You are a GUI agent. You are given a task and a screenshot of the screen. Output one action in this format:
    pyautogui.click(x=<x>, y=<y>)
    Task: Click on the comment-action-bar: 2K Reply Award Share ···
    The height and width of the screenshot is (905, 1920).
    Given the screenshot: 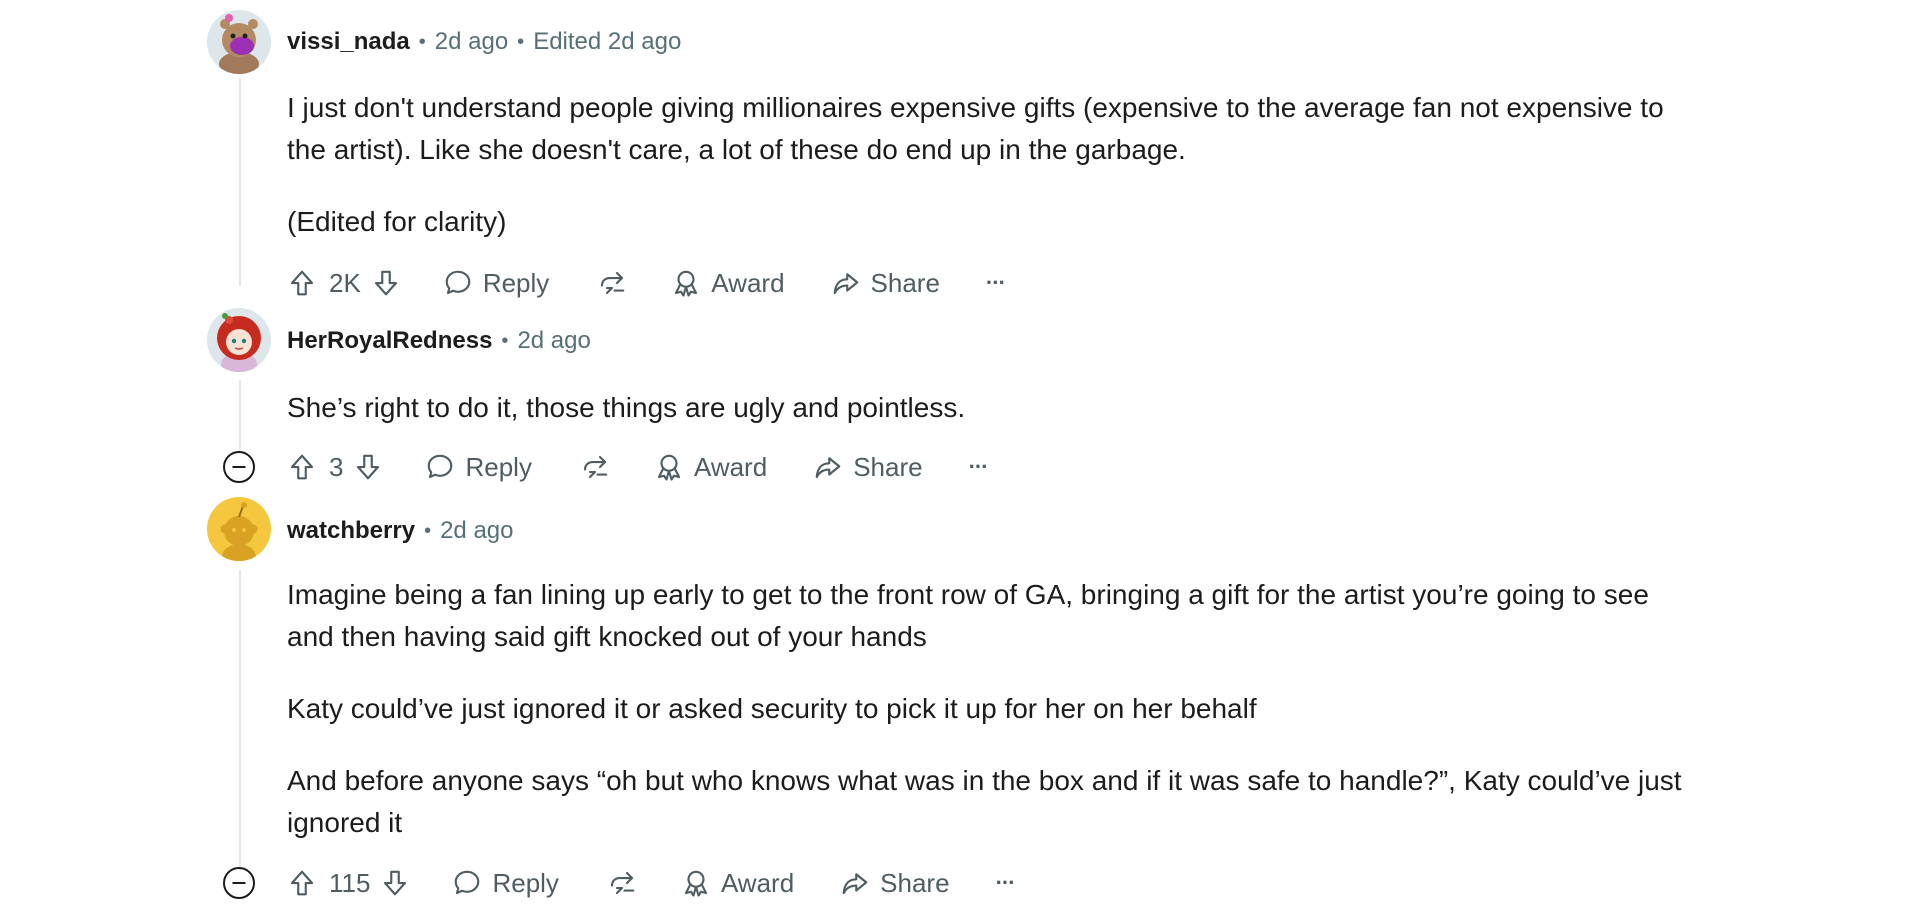 What is the action you would take?
    pyautogui.click(x=646, y=283)
    